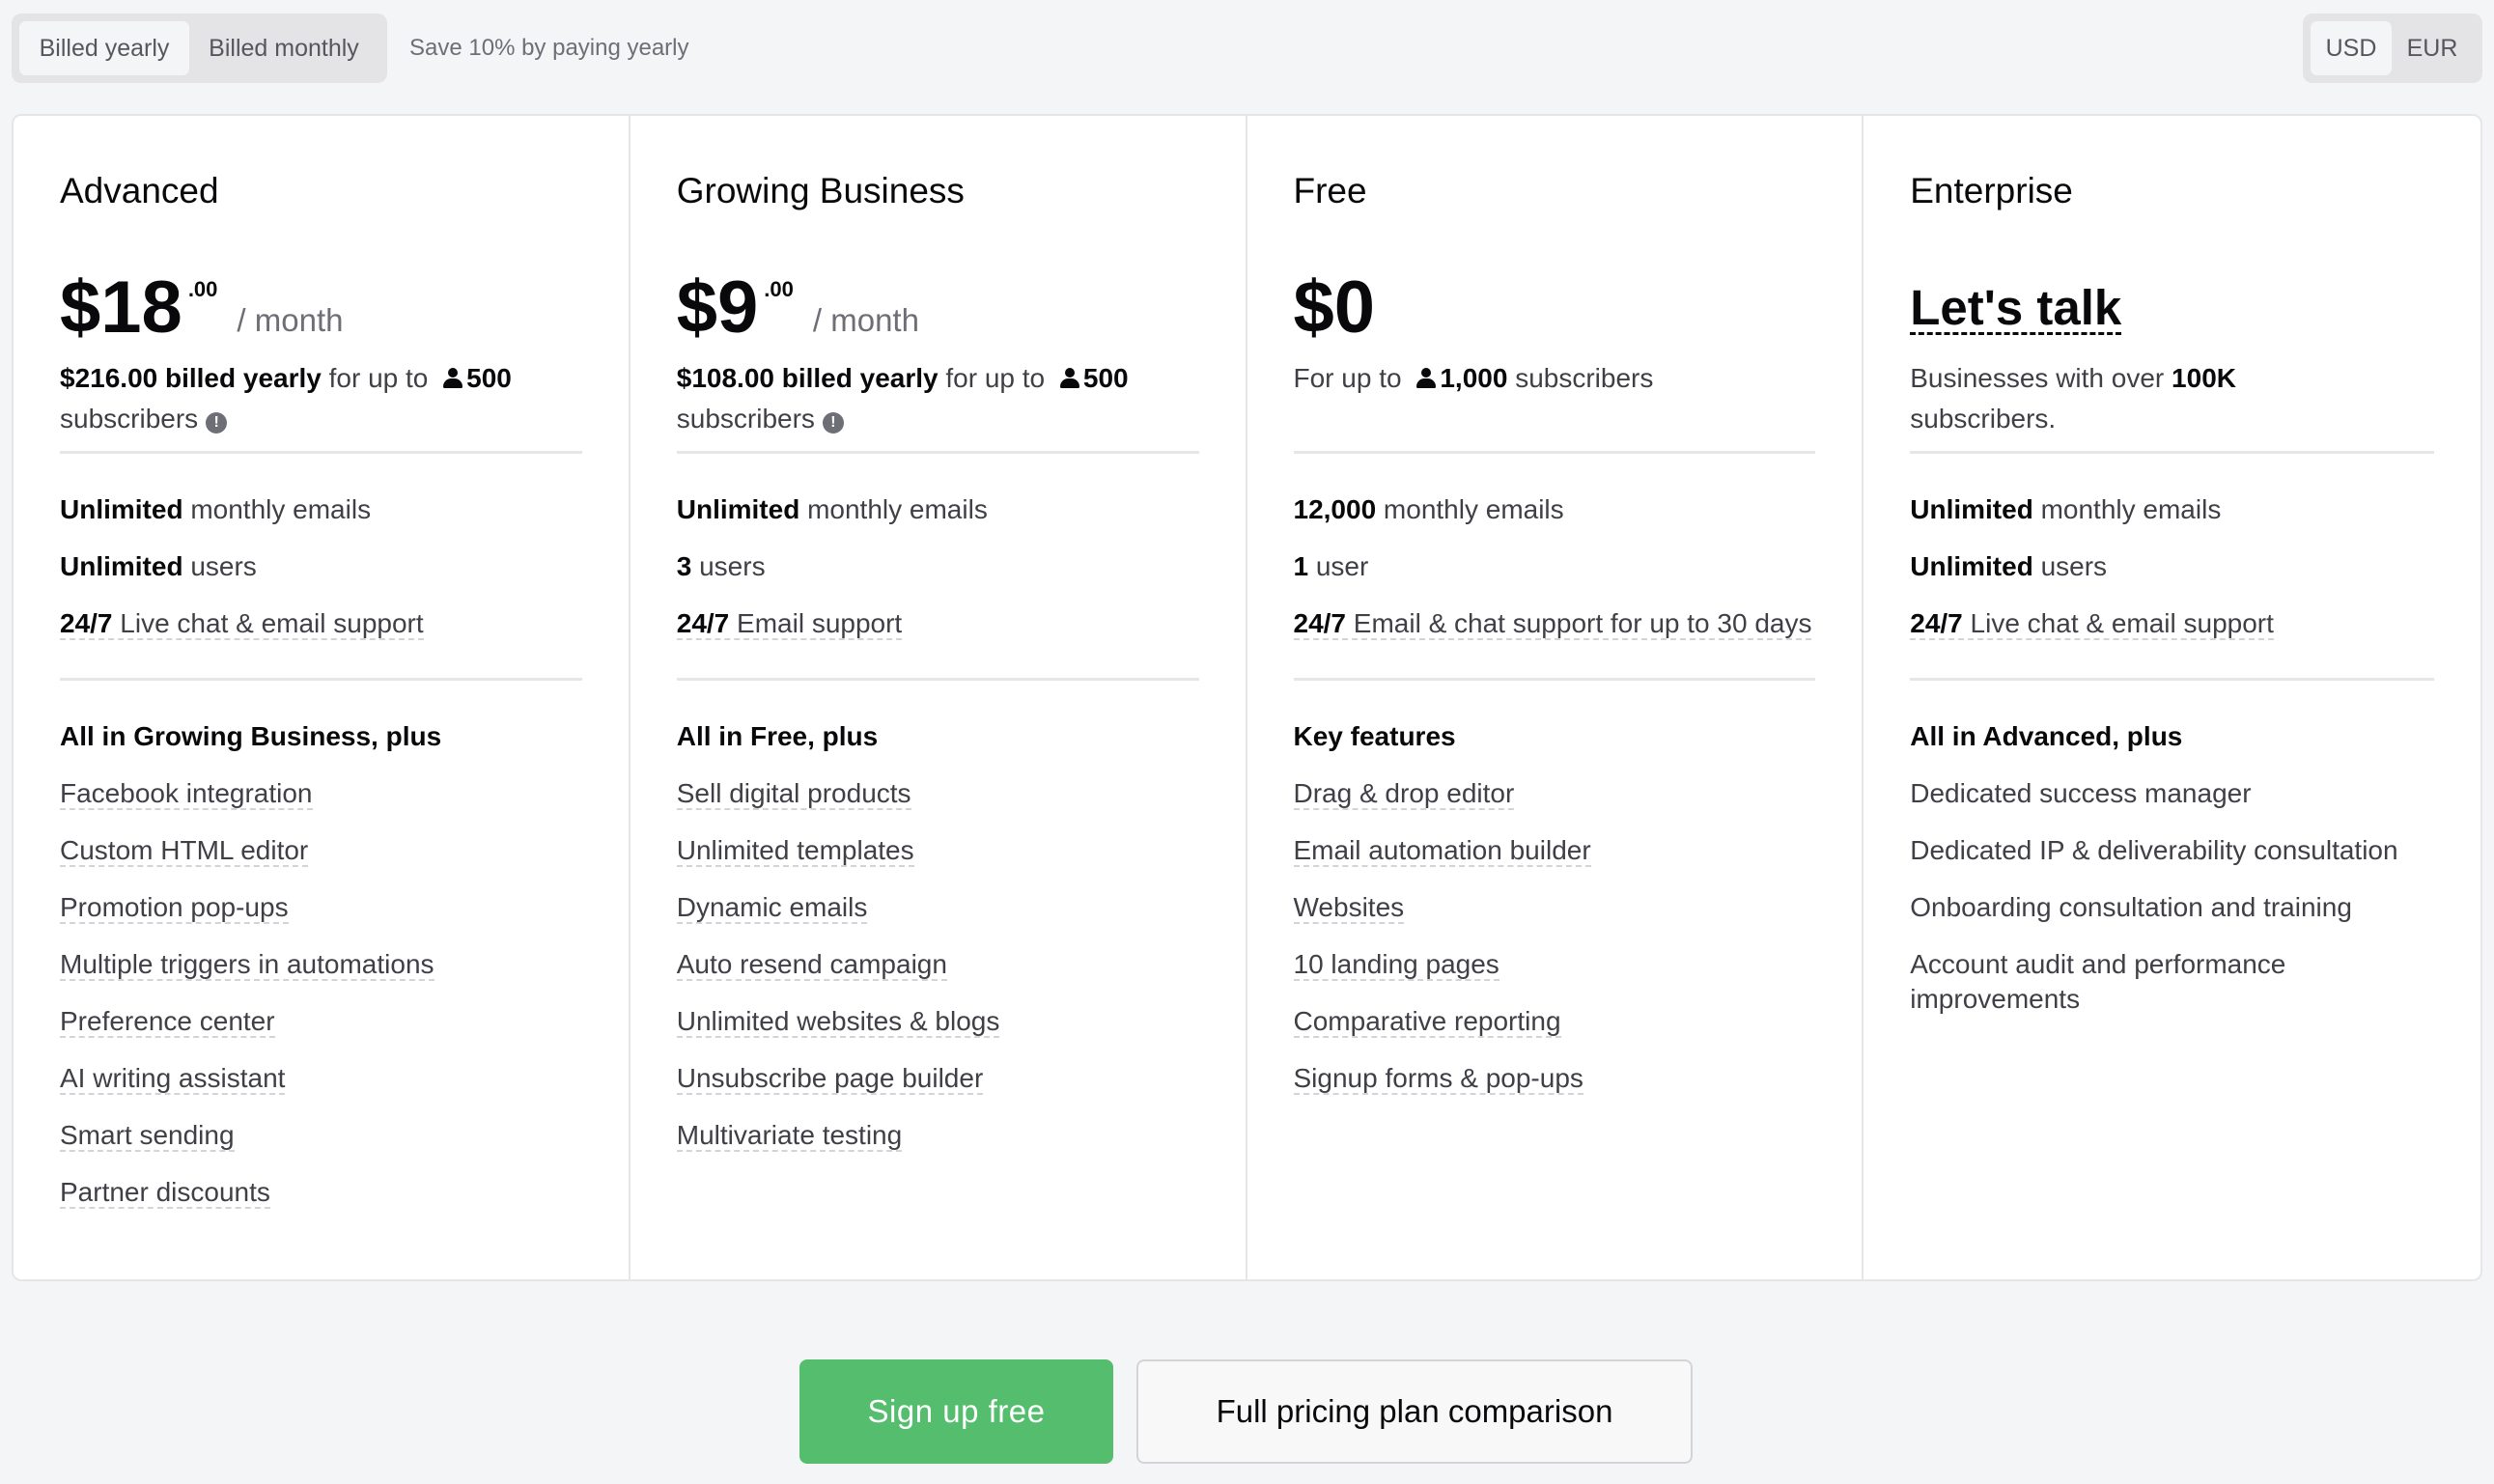 The image size is (2494, 1484). I want to click on extra-feature: 10 landing pages, so click(1554, 965).